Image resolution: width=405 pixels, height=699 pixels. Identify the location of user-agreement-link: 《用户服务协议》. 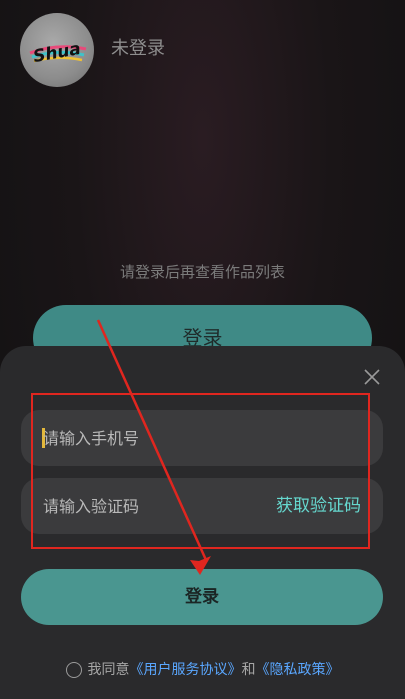
(186, 670).